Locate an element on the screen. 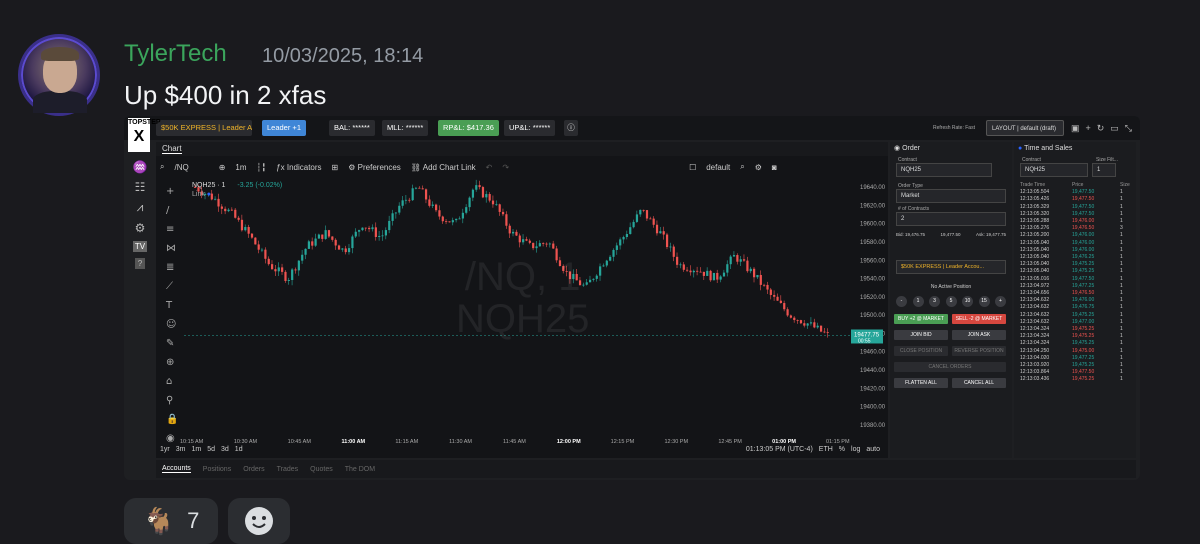 This screenshot has height=544, width=1200. sell-market-button: SELL -2 @ MARKET is located at coordinates (979, 319).